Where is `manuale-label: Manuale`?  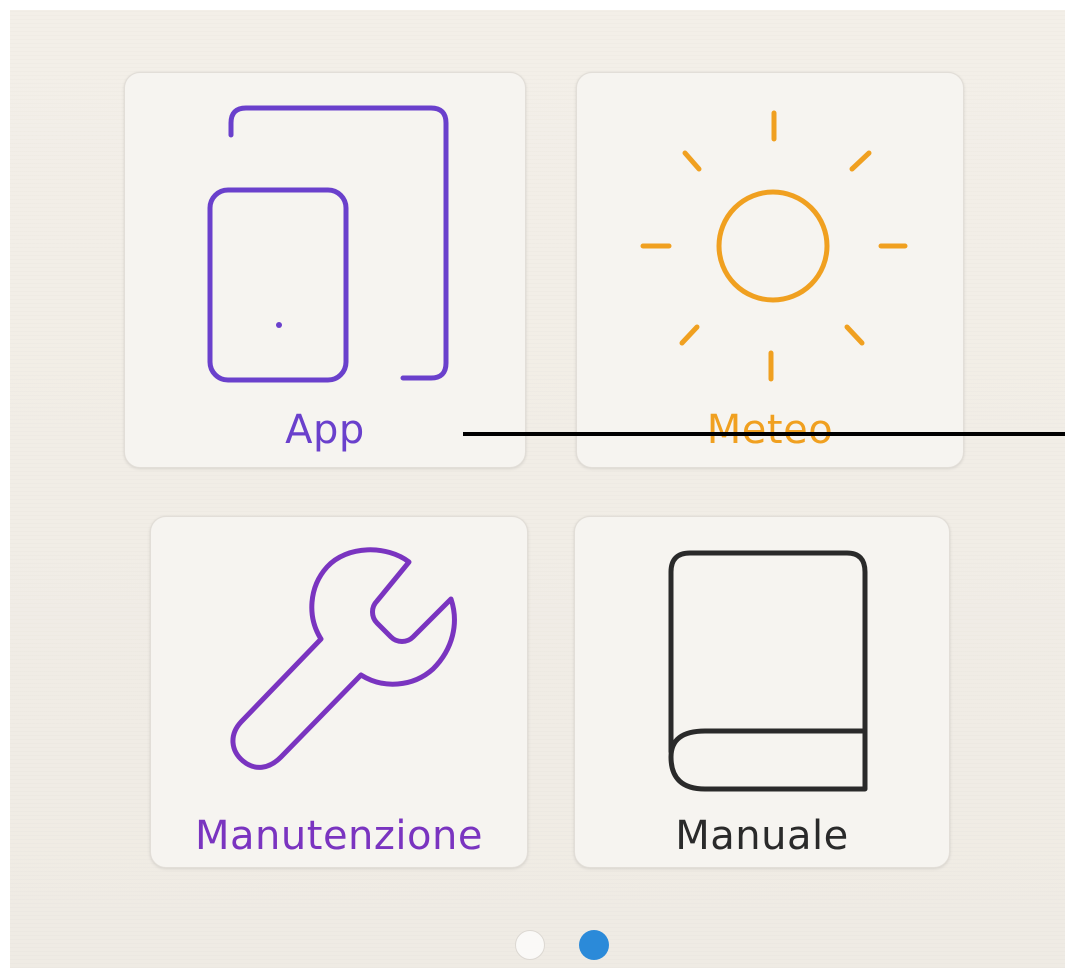 manuale-label: Manuale is located at coordinates (762, 836).